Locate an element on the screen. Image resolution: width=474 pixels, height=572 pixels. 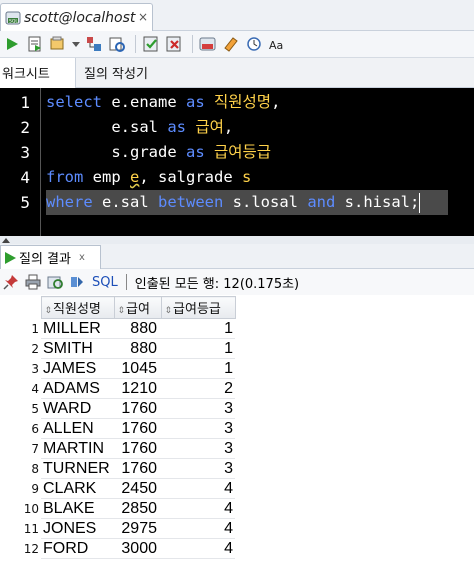
cell-ename: ADAMS is located at coordinates (77, 388).